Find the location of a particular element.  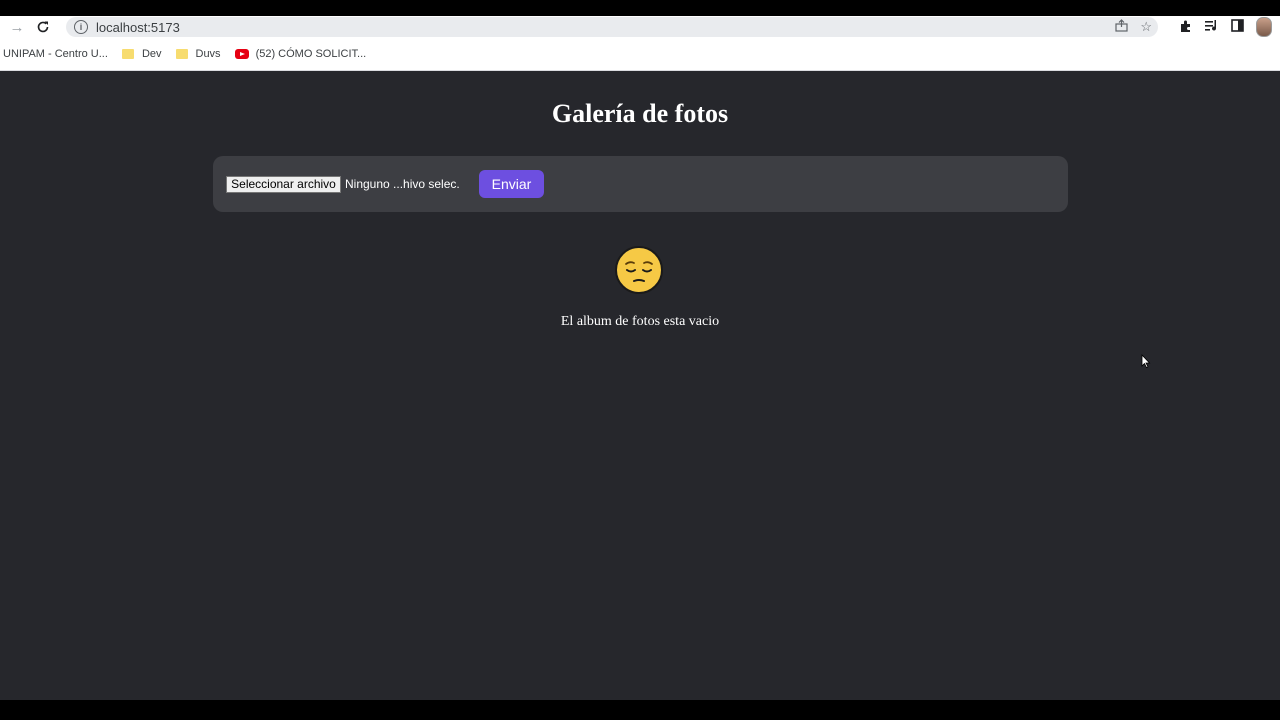

share-icon is located at coordinates (1121, 27).